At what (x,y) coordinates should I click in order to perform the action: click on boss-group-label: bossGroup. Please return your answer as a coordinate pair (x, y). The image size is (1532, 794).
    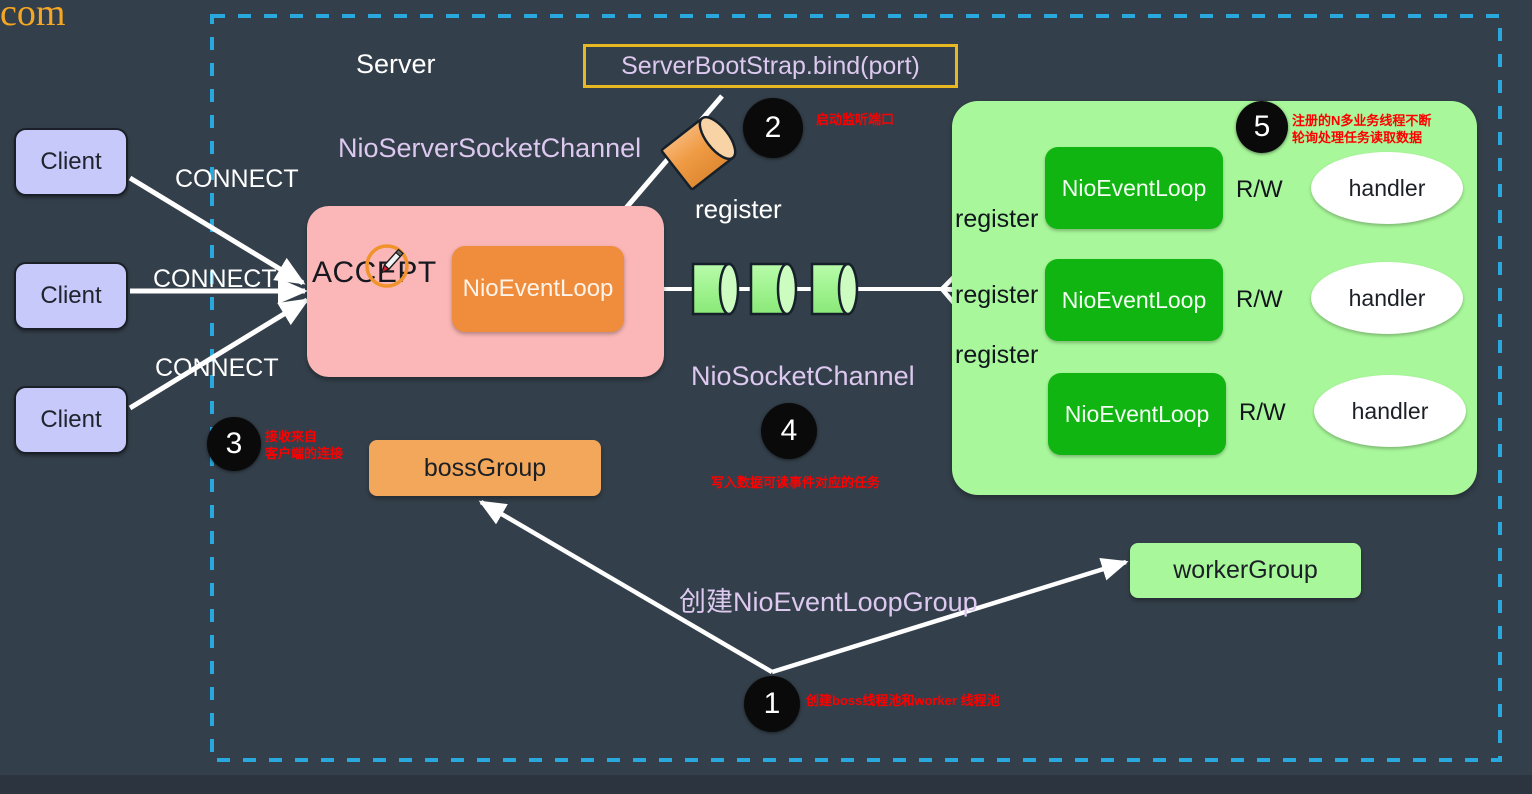
    Looking at the image, I should click on (485, 467).